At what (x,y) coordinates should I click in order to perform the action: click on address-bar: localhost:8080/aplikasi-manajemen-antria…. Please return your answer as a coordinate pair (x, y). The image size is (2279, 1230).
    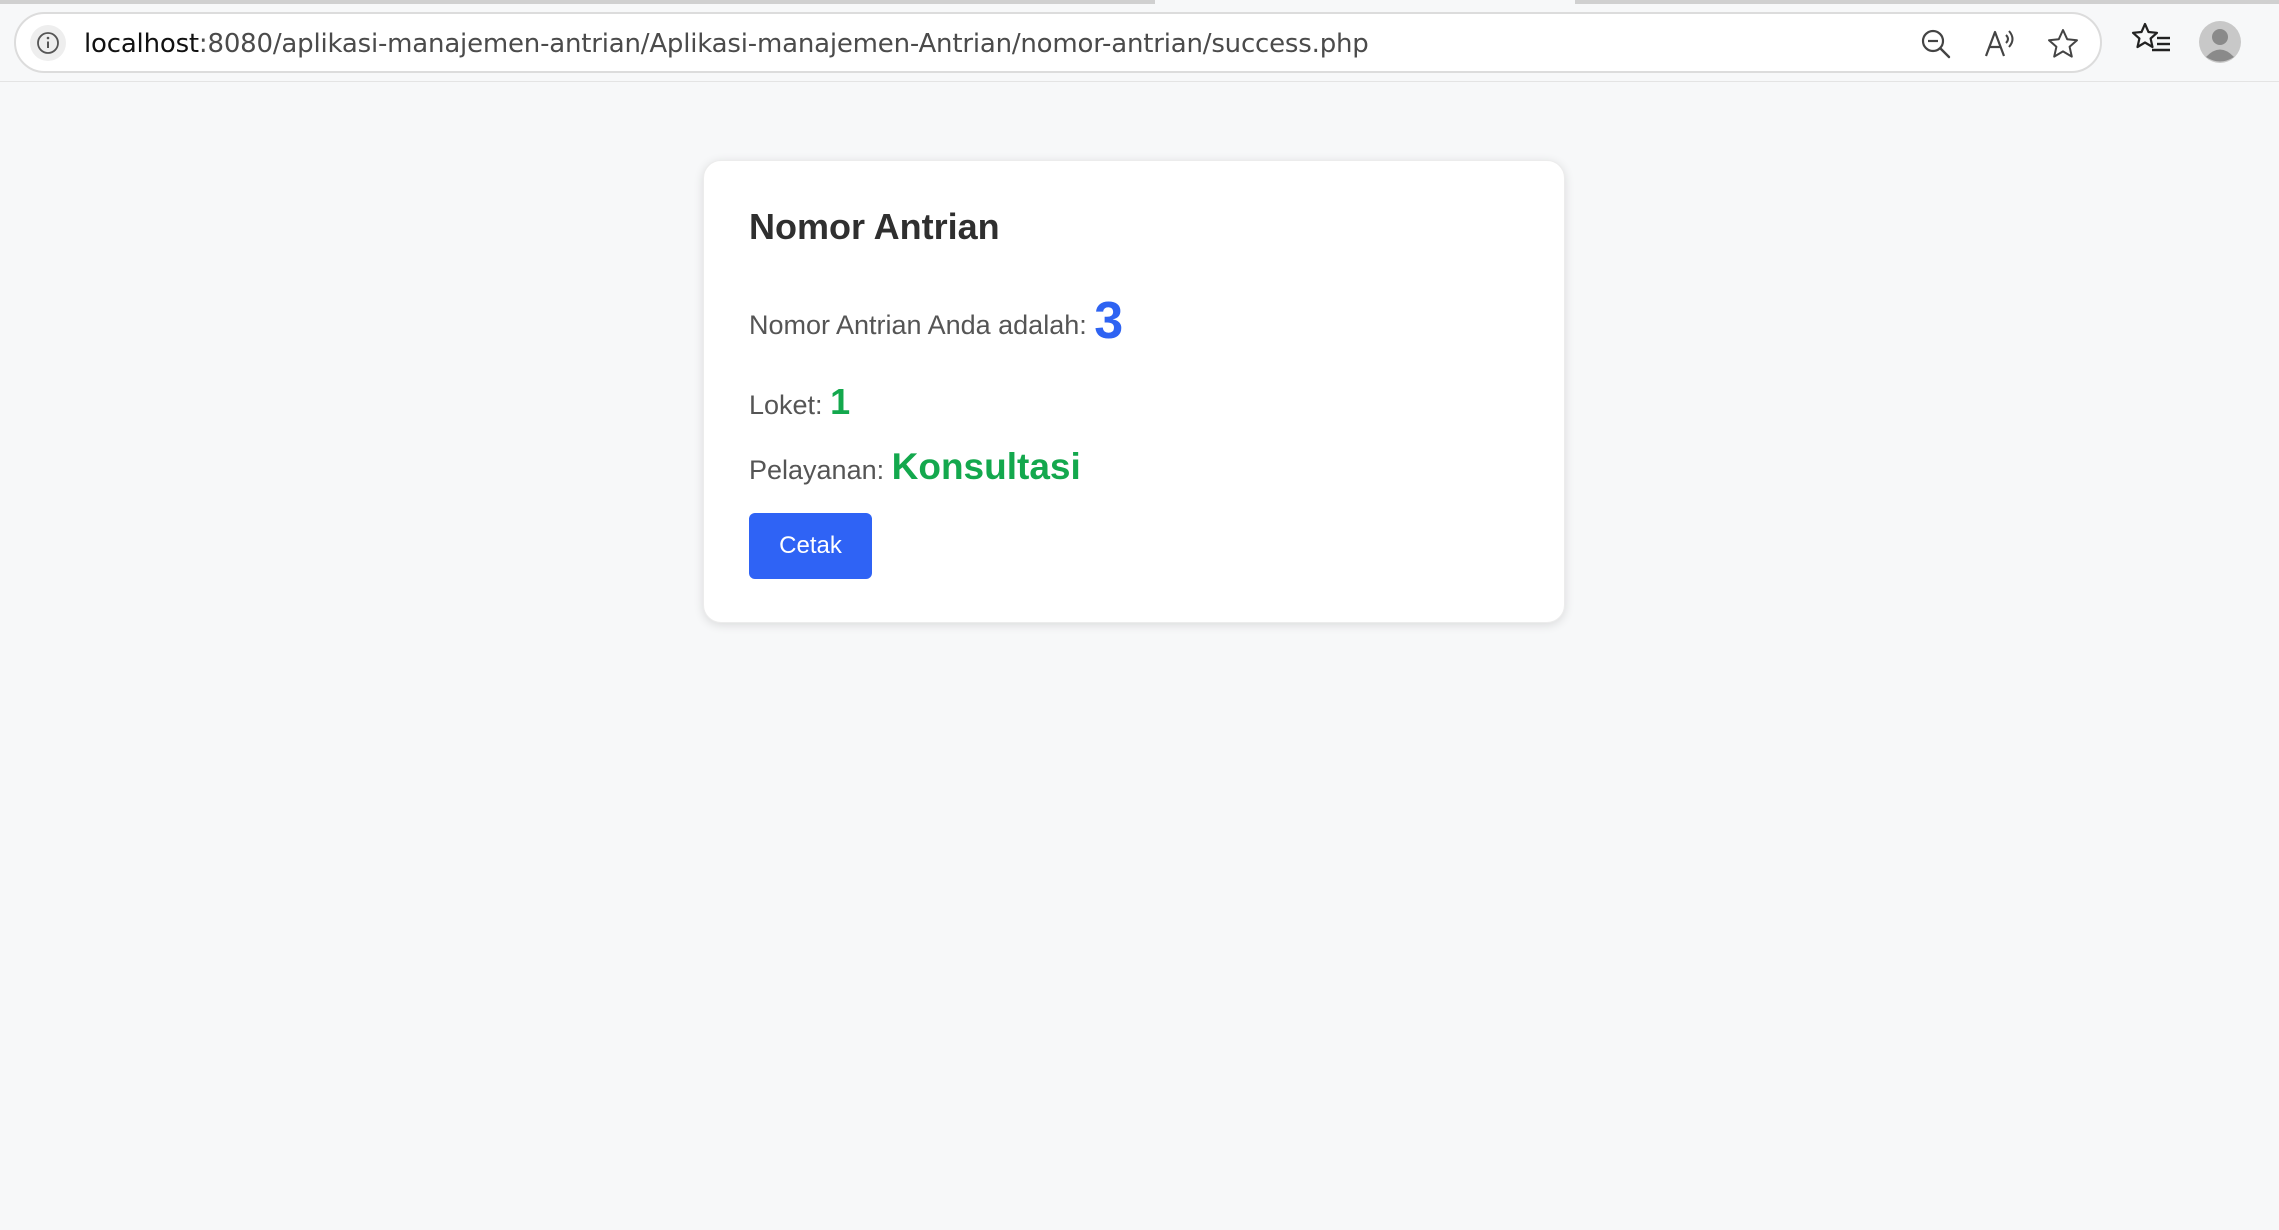
    Looking at the image, I should click on (1058, 42).